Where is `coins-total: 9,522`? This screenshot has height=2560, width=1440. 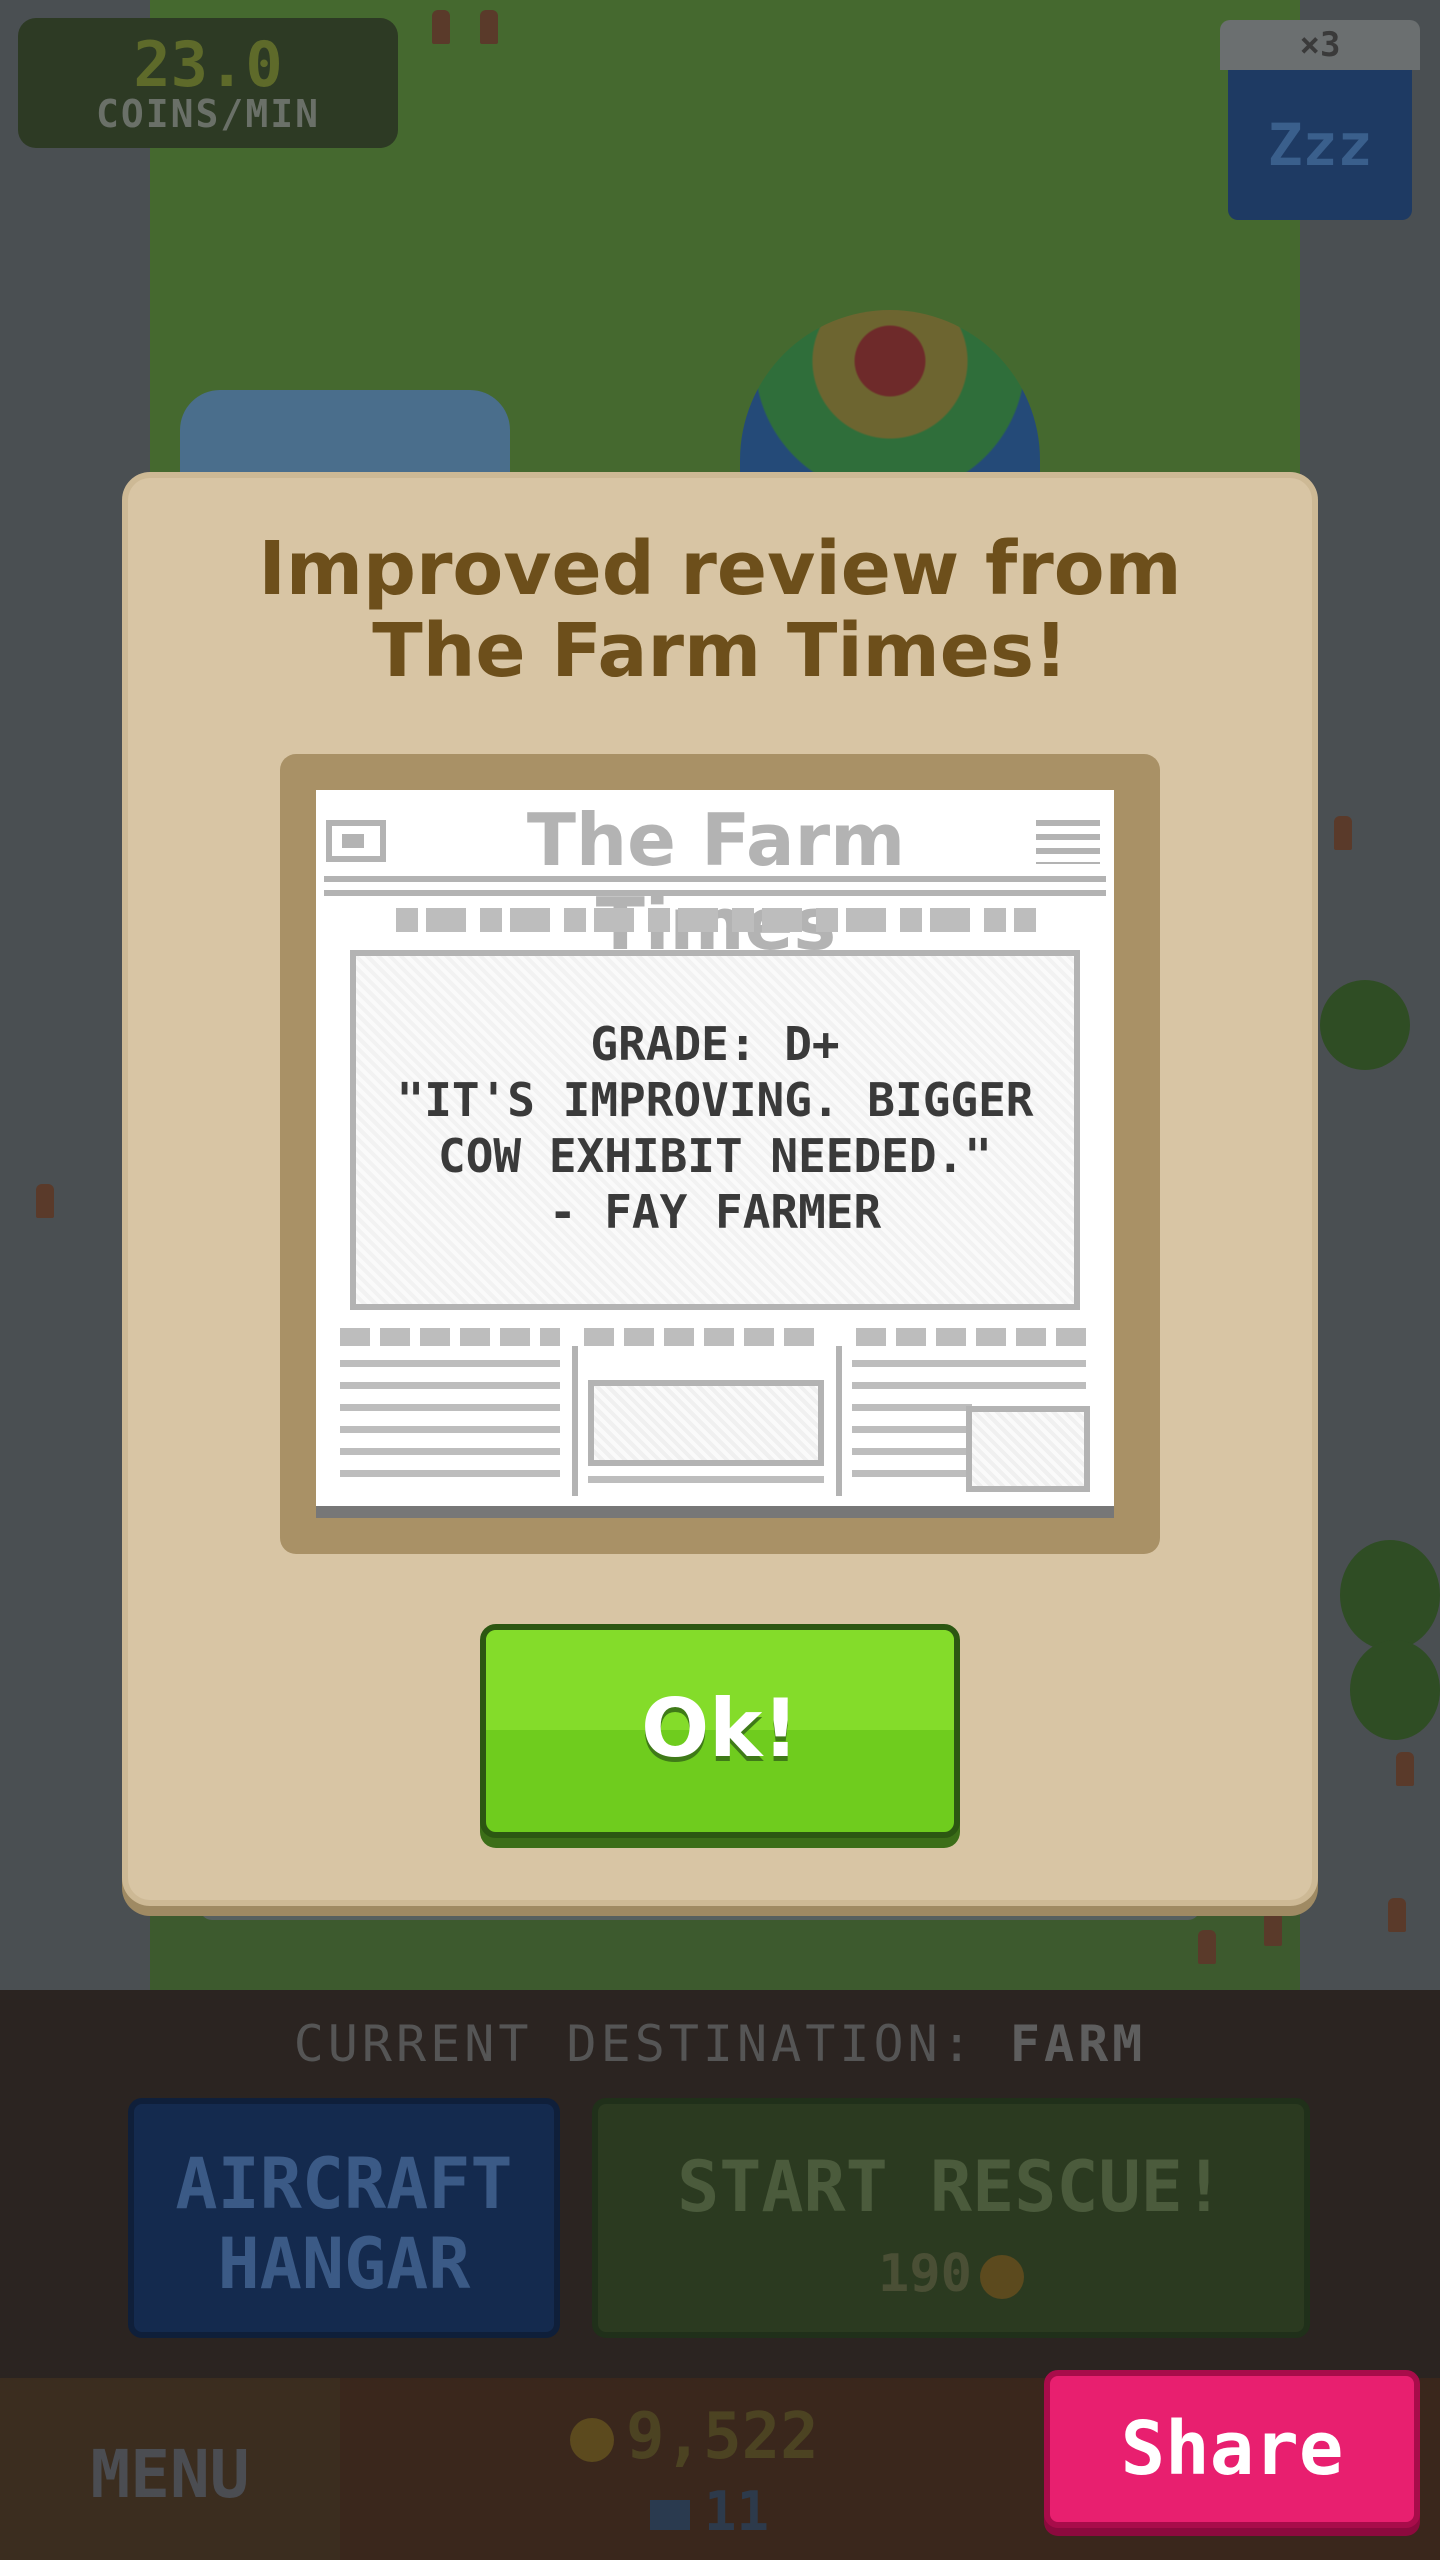
coins-total: 9,522 is located at coordinates (770, 2437).